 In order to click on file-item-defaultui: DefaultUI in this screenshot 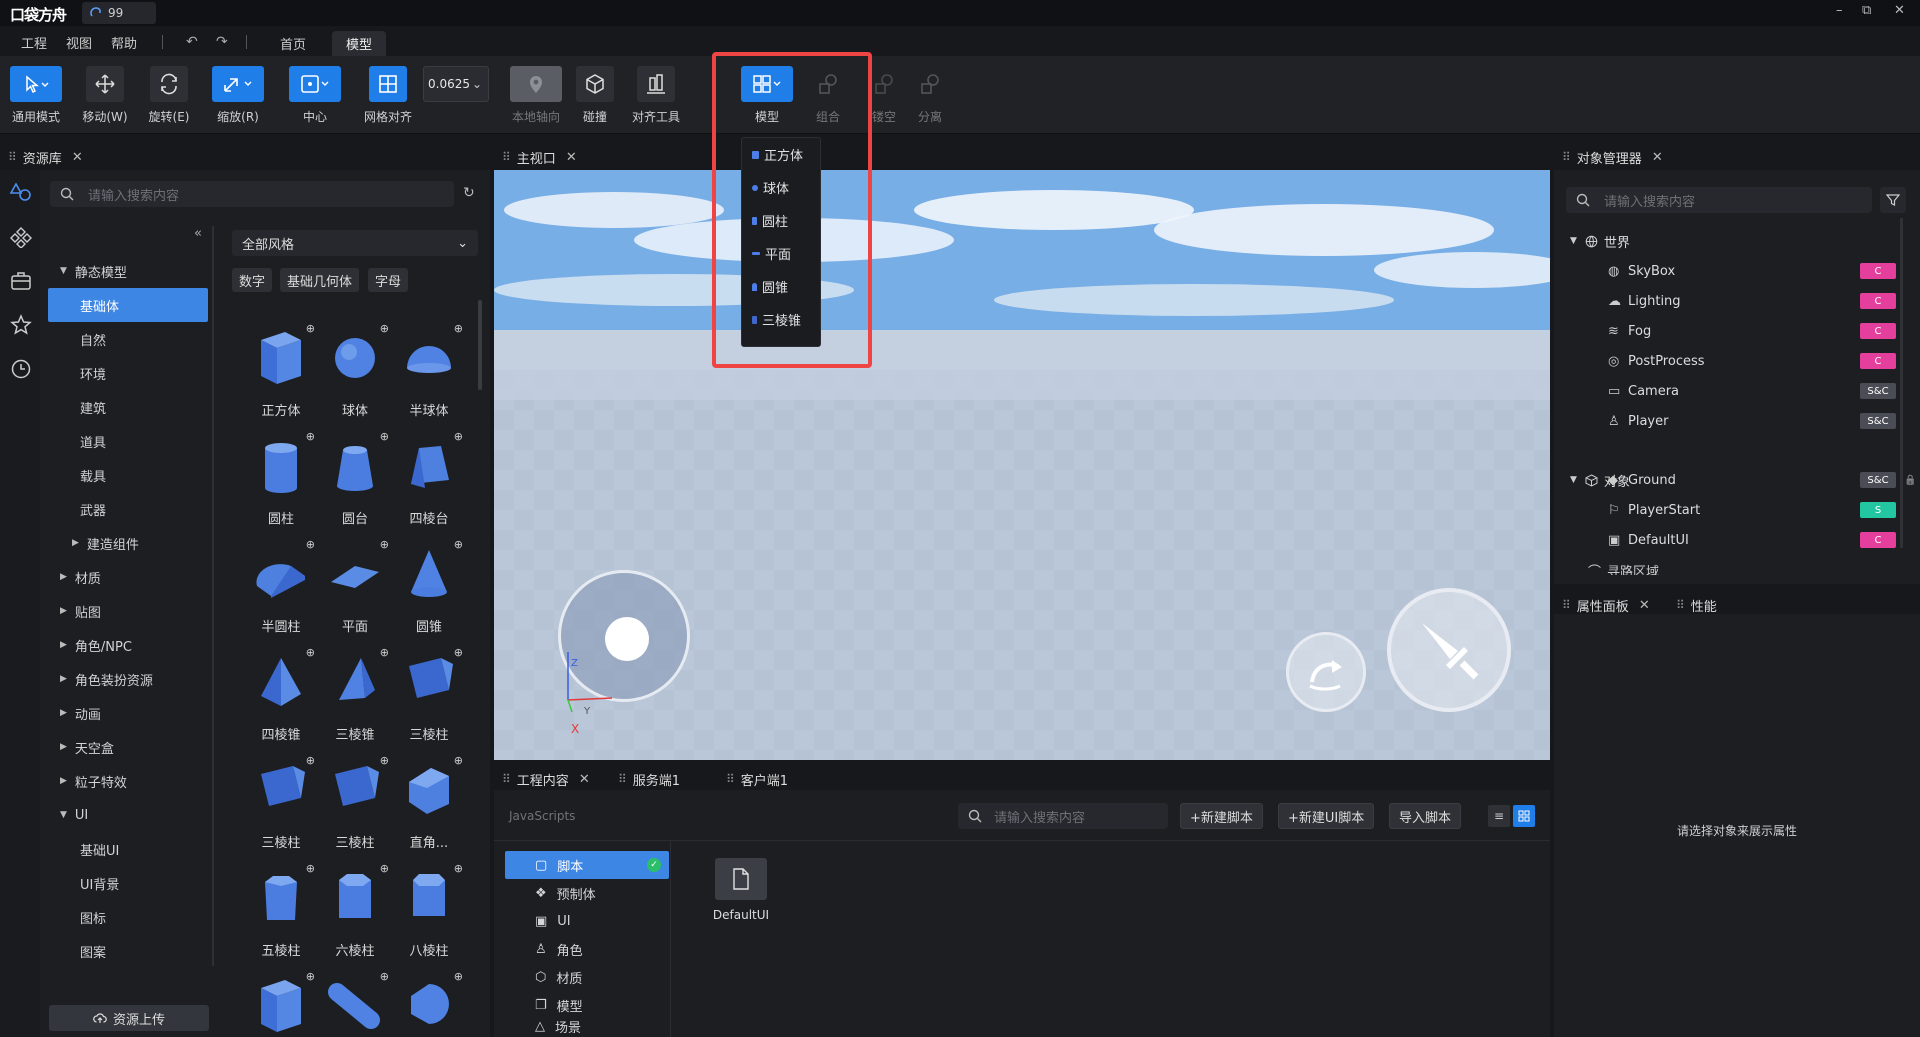, I will do `click(741, 890)`.